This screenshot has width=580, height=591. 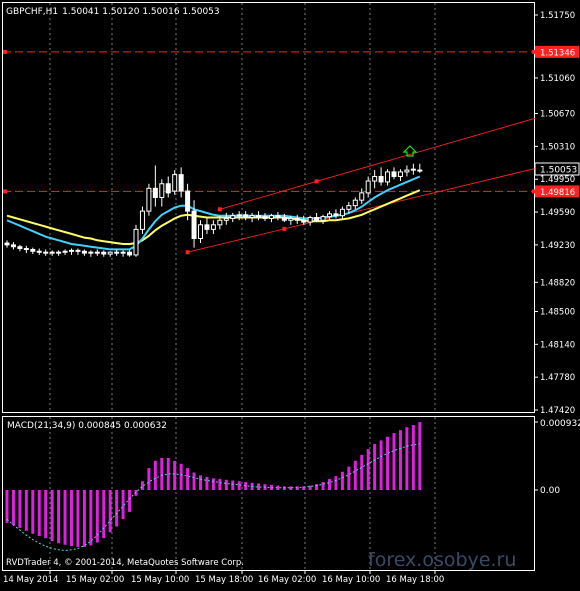 What do you see at coordinates (557, 283) in the screenshot?
I see `price-tick-label: 1.48820` at bounding box center [557, 283].